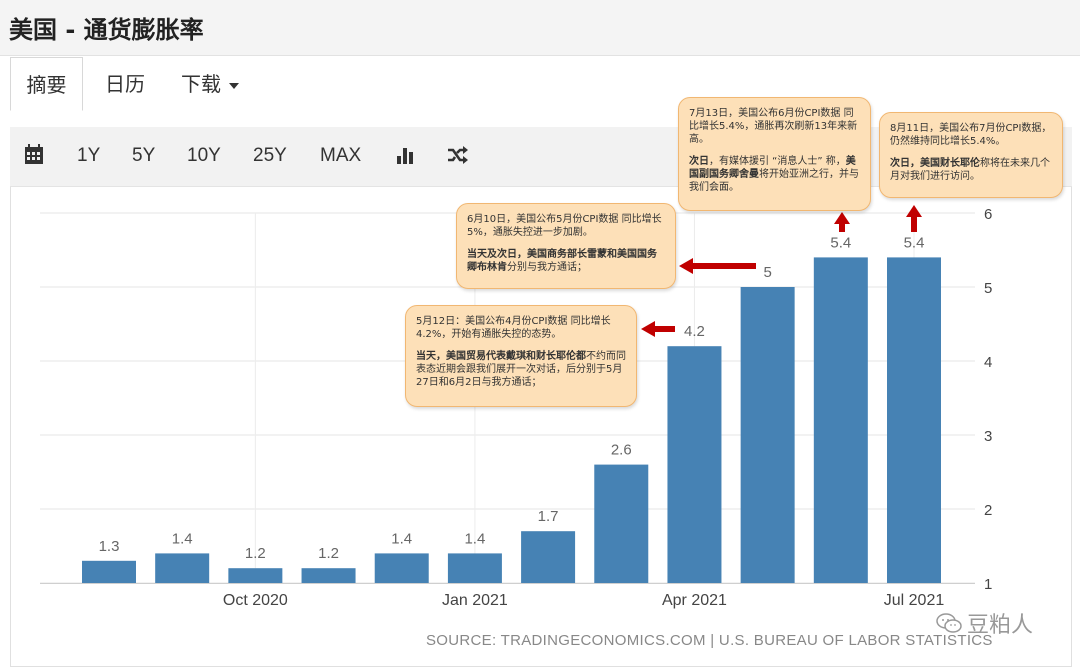  I want to click on arrow-june-shaft, so click(723, 266).